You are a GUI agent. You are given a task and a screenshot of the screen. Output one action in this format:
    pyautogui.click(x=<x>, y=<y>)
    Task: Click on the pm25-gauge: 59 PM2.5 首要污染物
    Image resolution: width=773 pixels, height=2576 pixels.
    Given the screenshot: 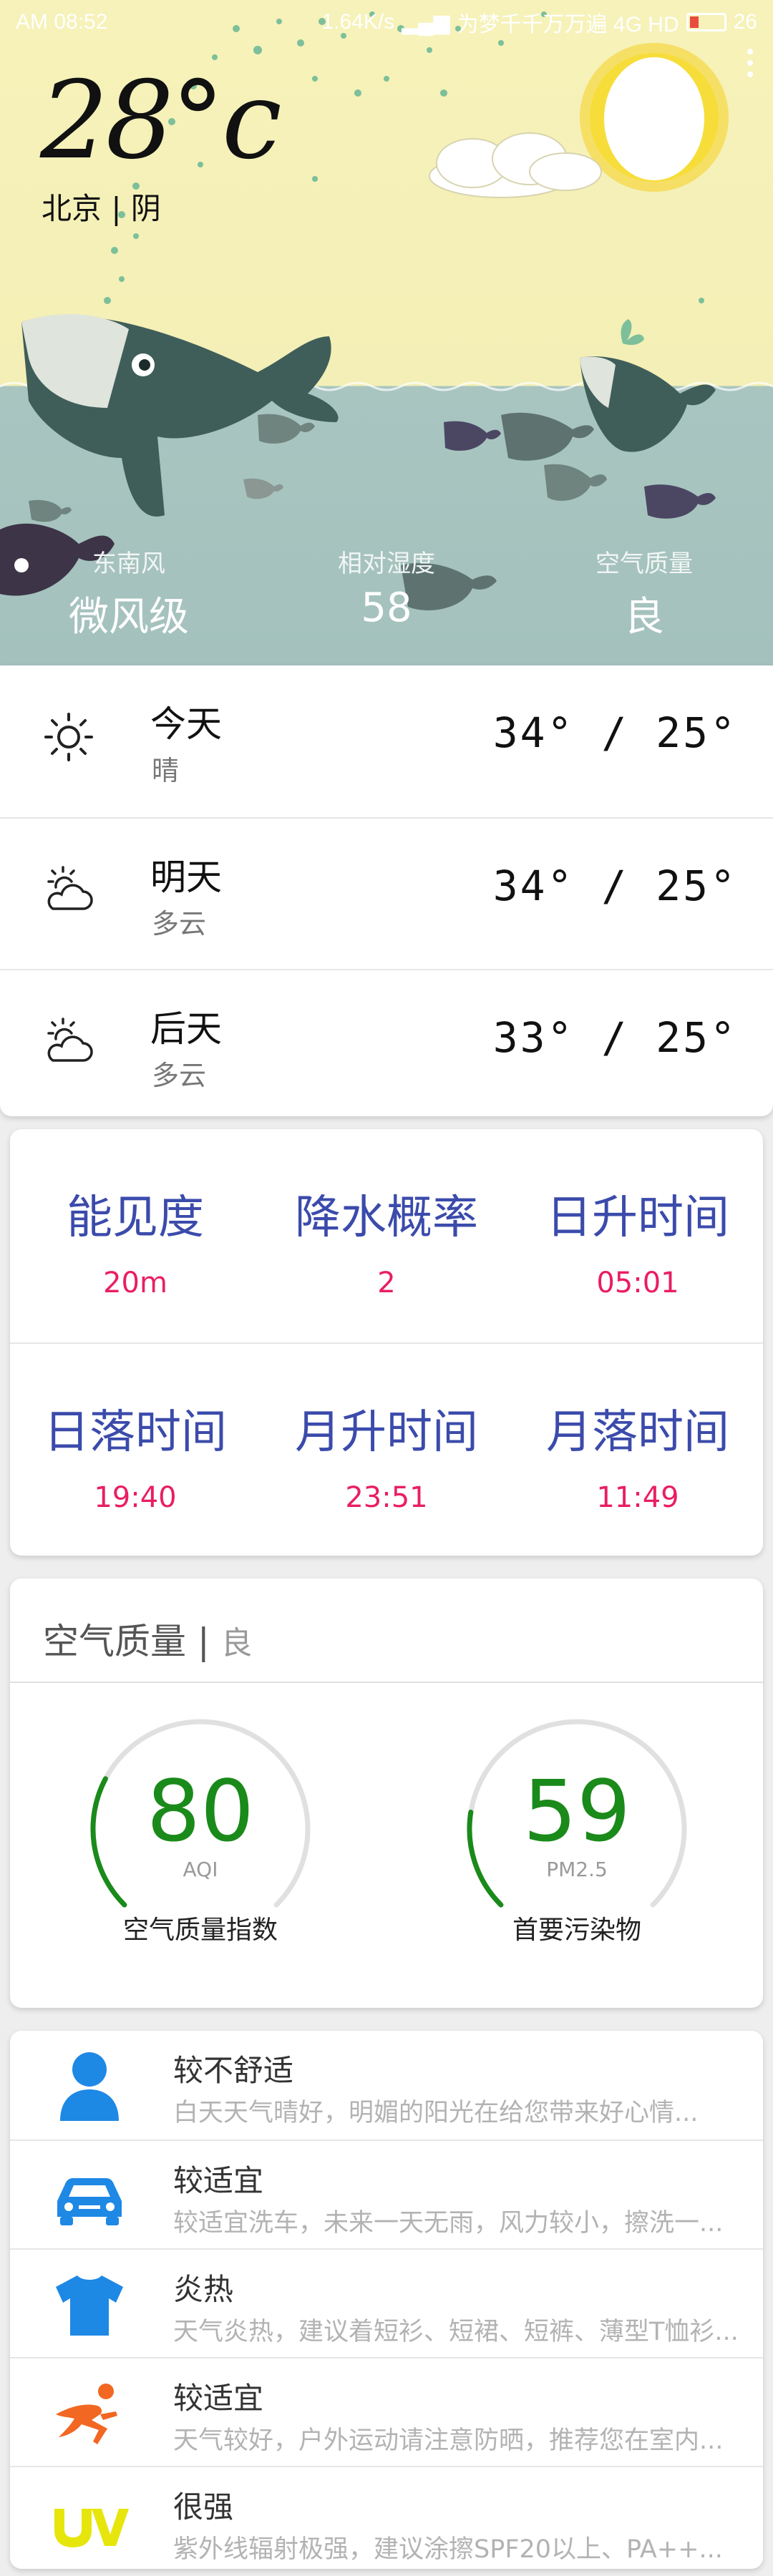 What is the action you would take?
    pyautogui.click(x=576, y=1830)
    